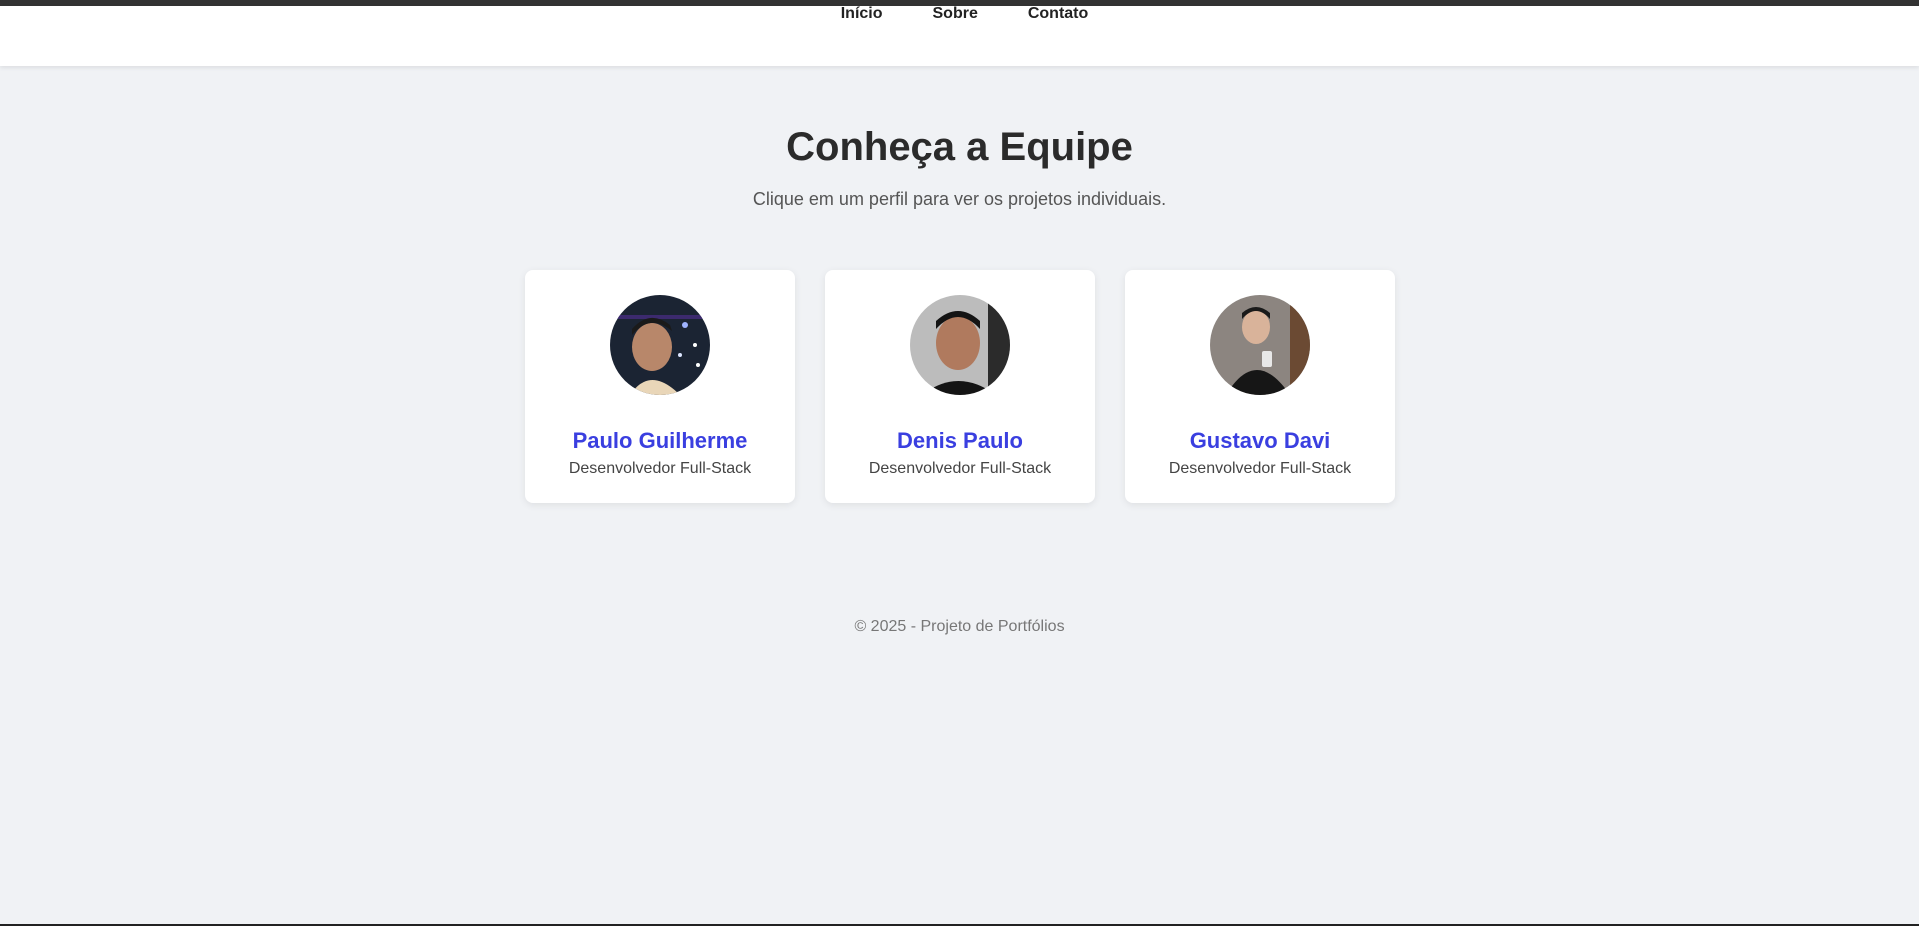 This screenshot has width=1919, height=926. What do you see at coordinates (959, 147) in the screenshot?
I see `page-title: Conheça a Equipe` at bounding box center [959, 147].